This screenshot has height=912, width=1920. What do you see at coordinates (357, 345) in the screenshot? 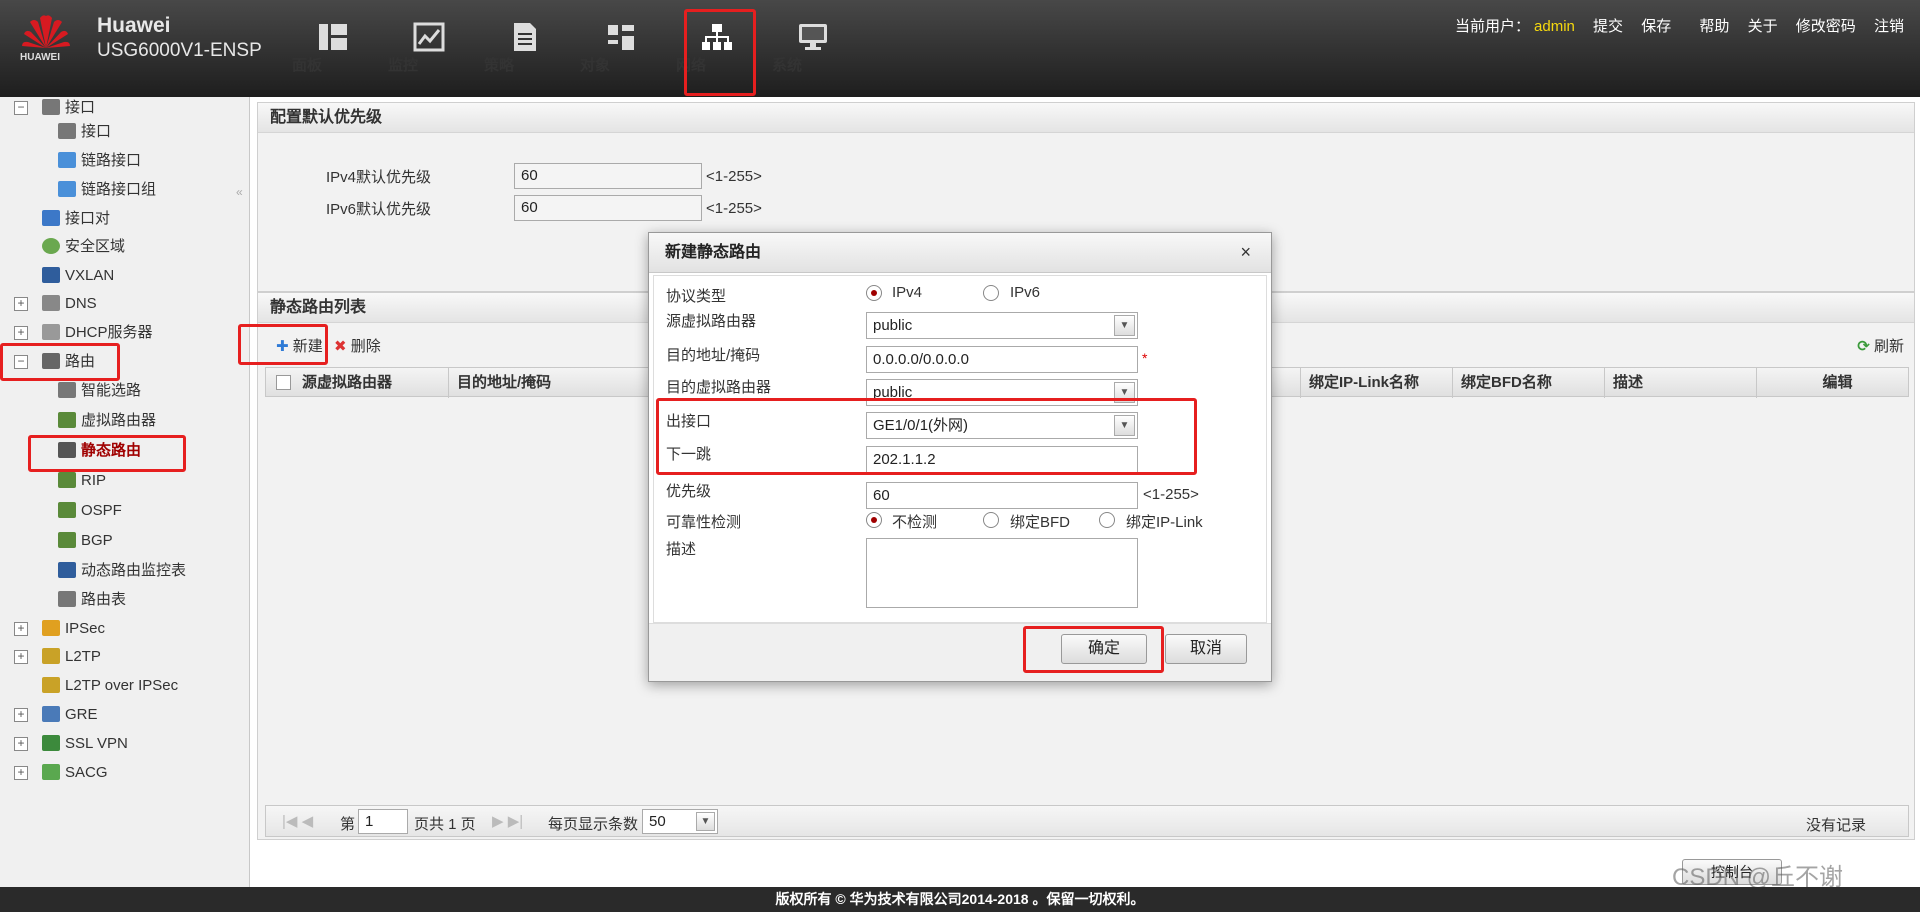
I see `delete-button: ✖ 删除` at bounding box center [357, 345].